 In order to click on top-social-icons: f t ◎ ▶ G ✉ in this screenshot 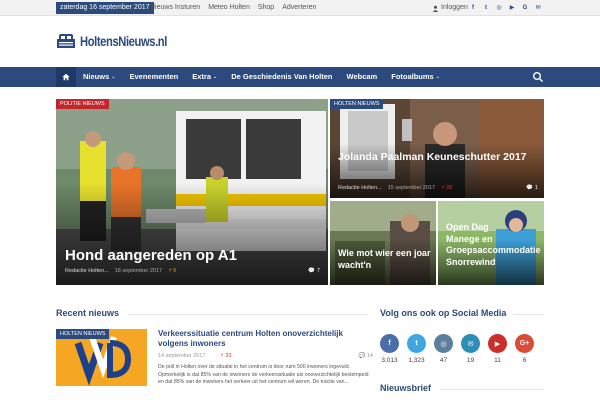, I will do `click(505, 8)`.